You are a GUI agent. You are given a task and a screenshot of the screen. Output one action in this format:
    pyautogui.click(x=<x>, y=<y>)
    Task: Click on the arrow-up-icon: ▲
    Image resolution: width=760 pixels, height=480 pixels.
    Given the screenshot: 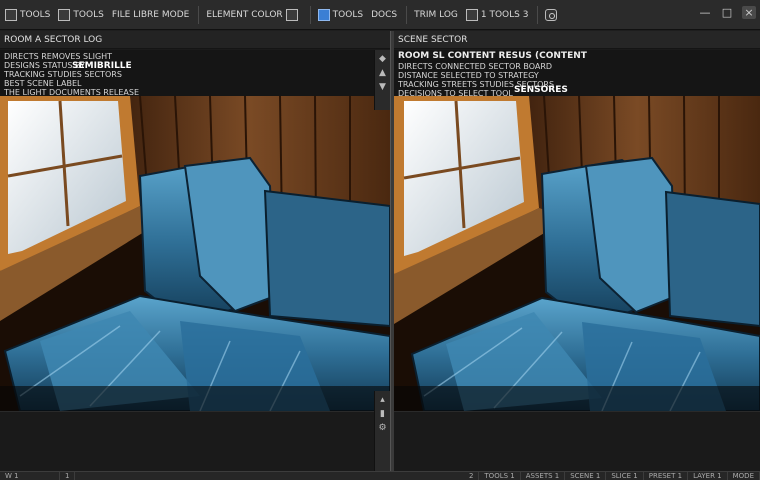 What is the action you would take?
    pyautogui.click(x=383, y=73)
    